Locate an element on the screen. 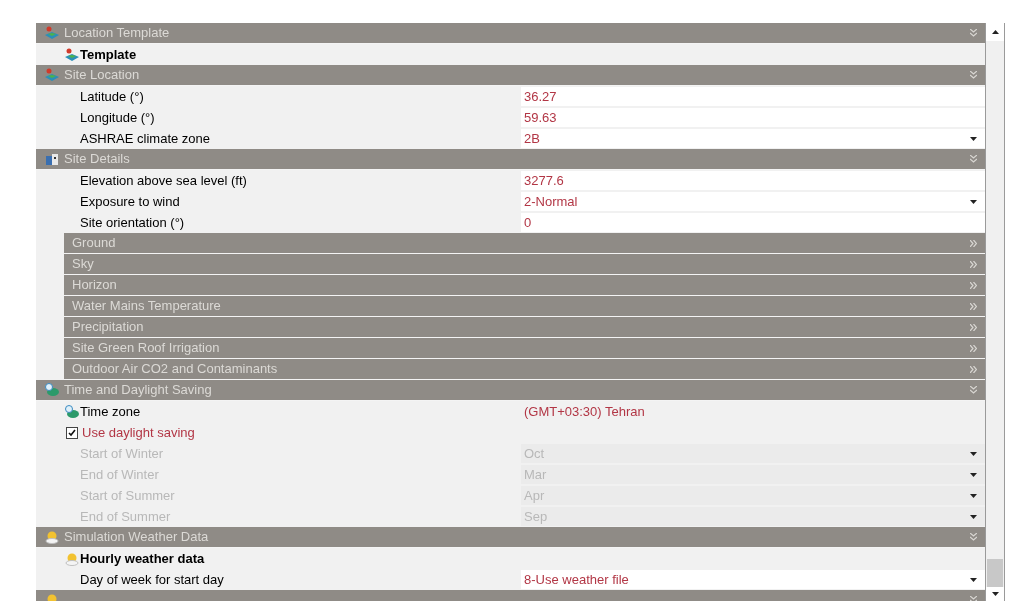 This screenshot has width=1020, height=608. checkbox-label: Use daylight saving is located at coordinates (138, 432).